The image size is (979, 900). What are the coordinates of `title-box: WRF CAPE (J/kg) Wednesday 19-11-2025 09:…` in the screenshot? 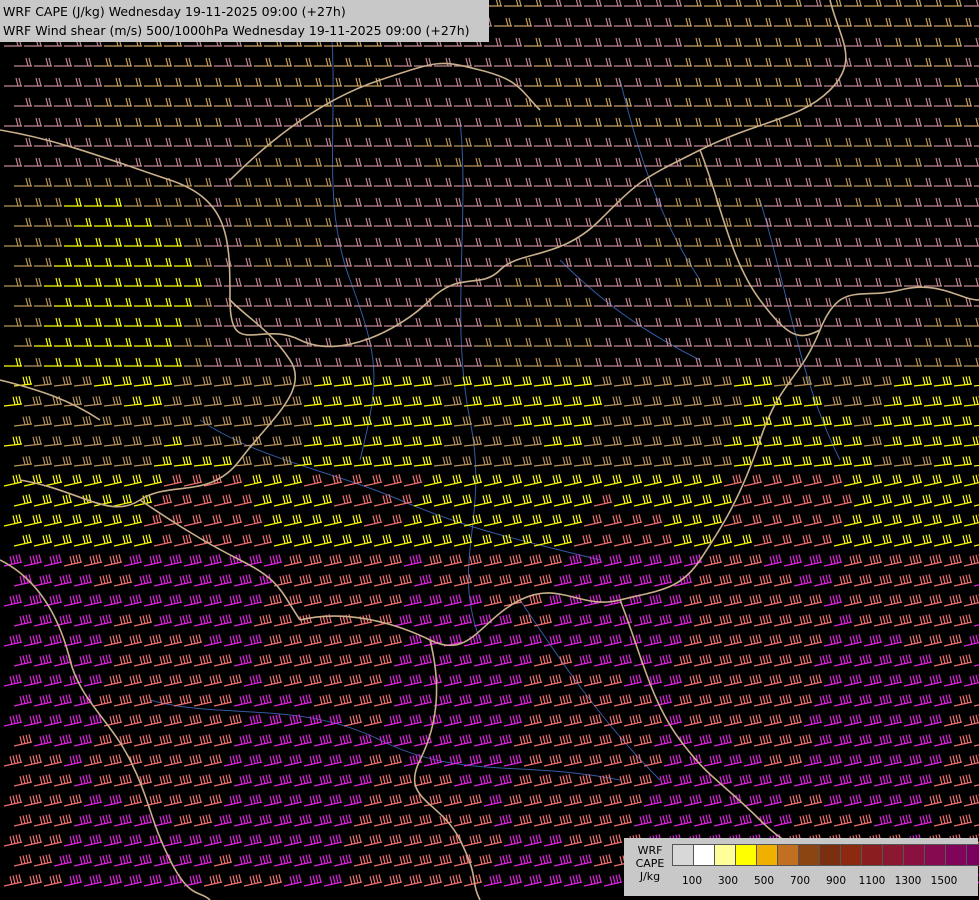 It's located at (244, 21).